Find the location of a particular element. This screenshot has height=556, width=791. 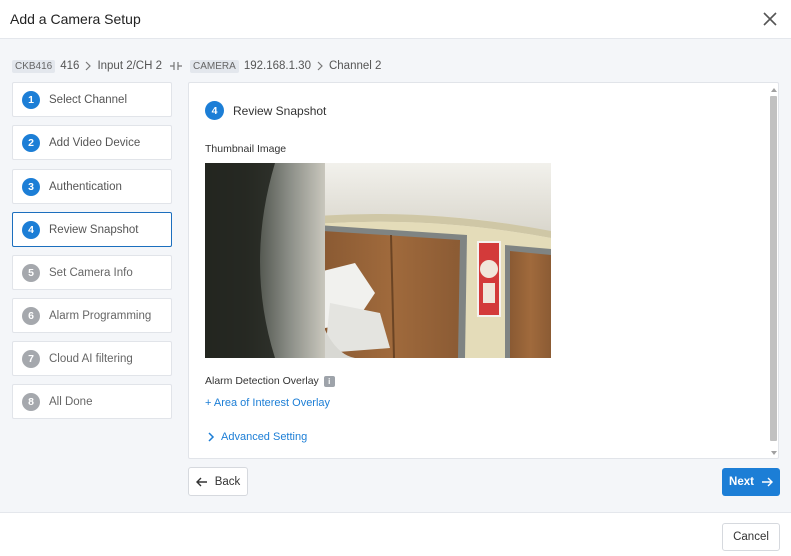

camera-ip: 192.168.1.30 is located at coordinates (277, 66).